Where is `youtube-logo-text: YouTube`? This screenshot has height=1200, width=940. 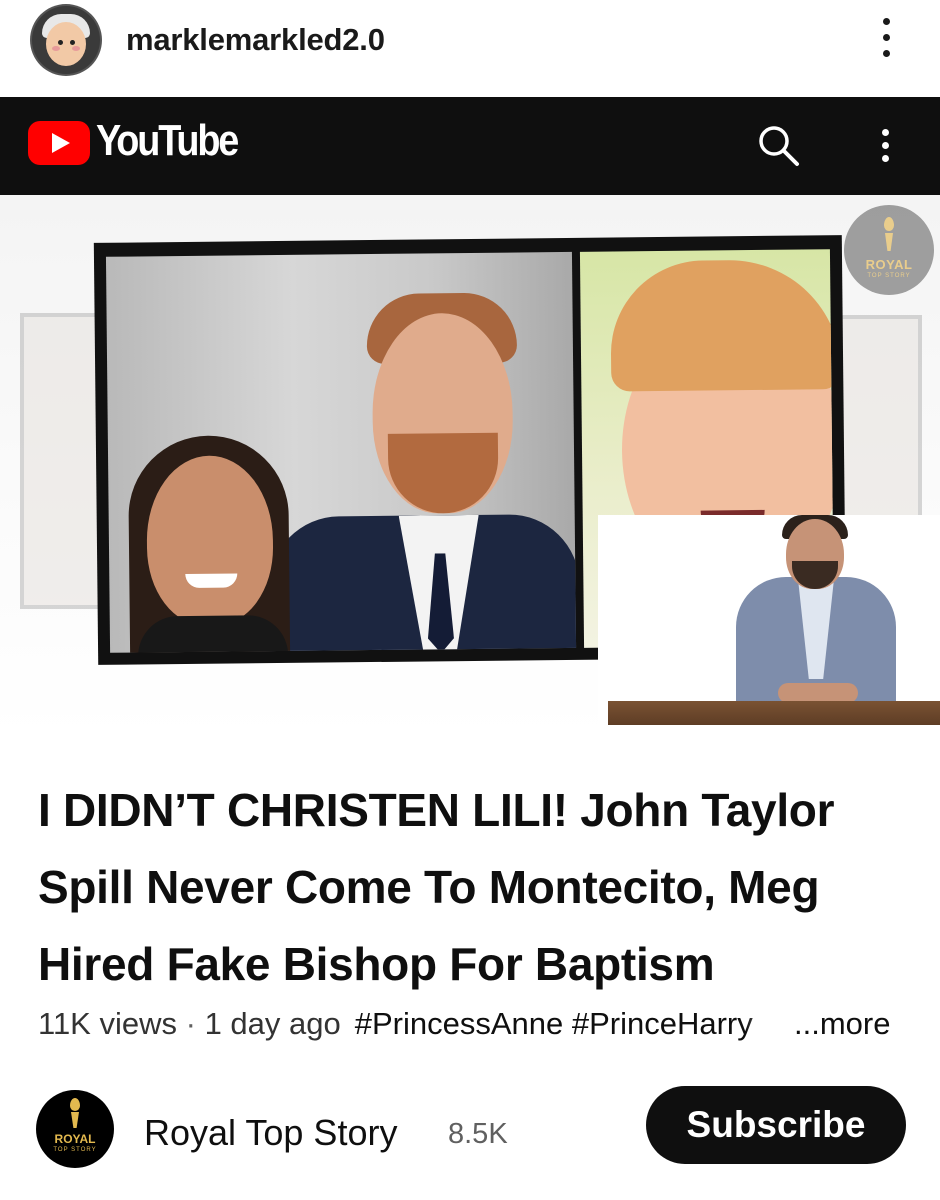
youtube-logo-text: YouTube is located at coordinates (167, 141).